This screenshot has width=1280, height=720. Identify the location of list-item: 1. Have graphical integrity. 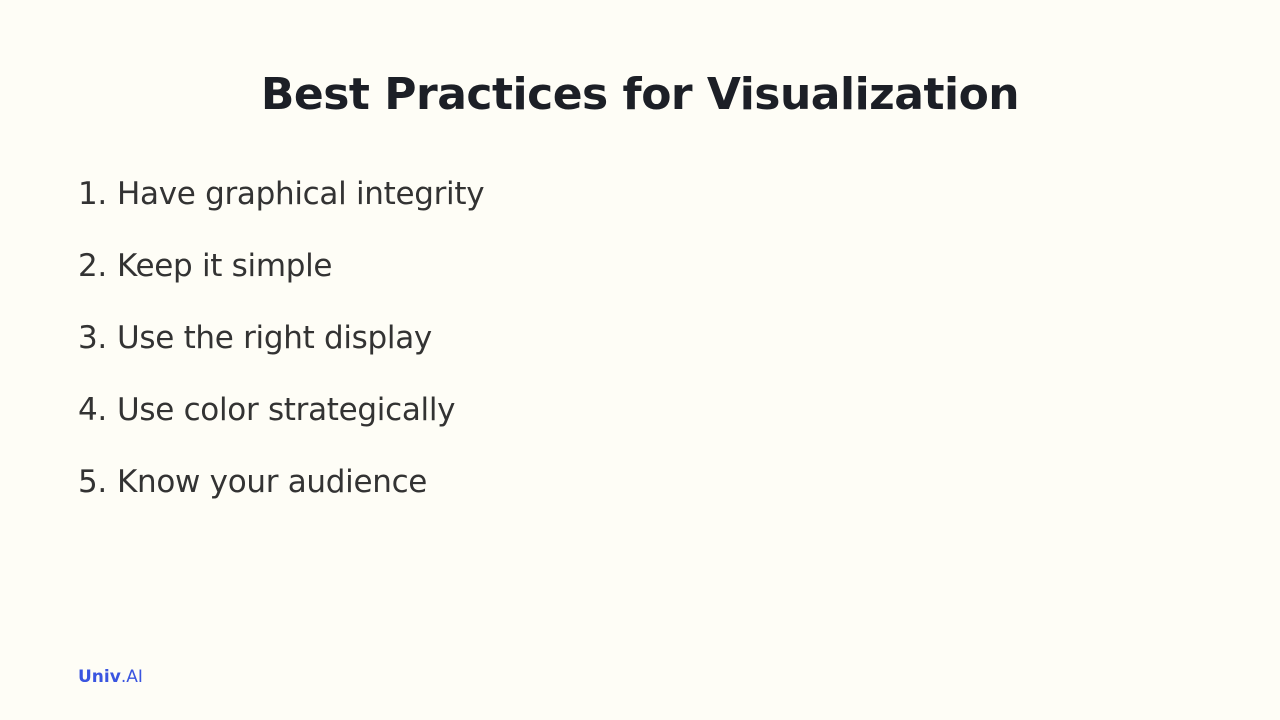
(281, 208).